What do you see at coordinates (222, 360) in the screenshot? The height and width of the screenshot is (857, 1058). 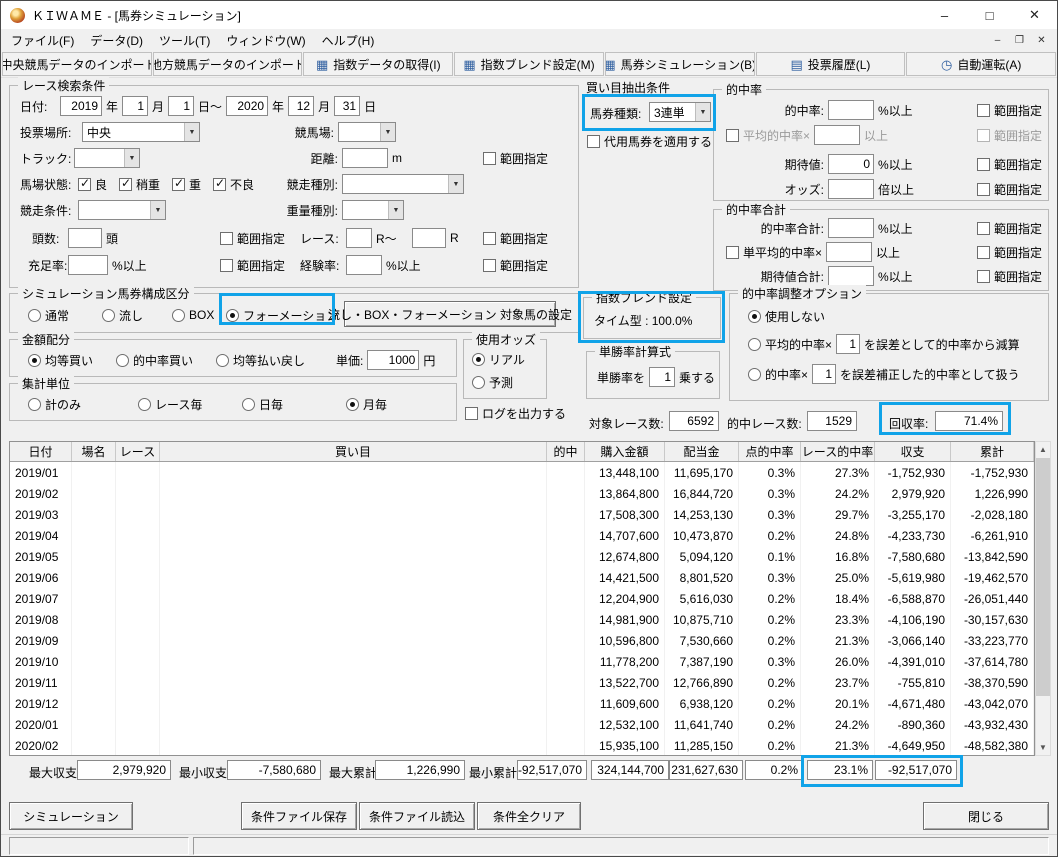 I see `radio-equal-refund` at bounding box center [222, 360].